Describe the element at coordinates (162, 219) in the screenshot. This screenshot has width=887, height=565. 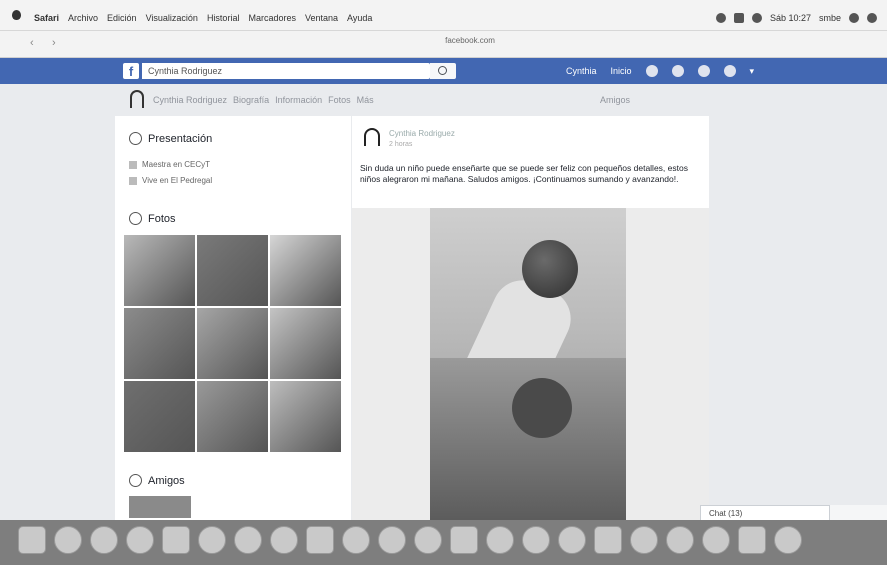
I see `photos-title: Fotos` at that location.